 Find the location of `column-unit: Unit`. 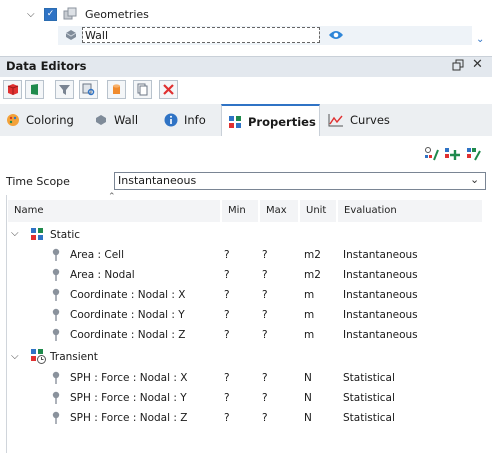

column-unit: Unit is located at coordinates (319, 211).